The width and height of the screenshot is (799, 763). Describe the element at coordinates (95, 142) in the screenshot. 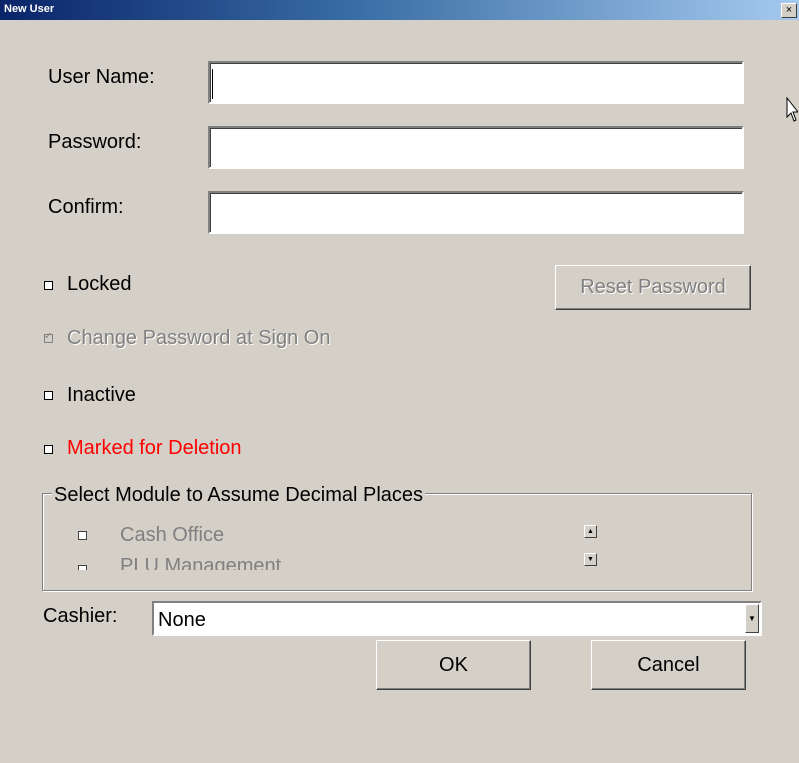

I see `password-label: Password:` at that location.